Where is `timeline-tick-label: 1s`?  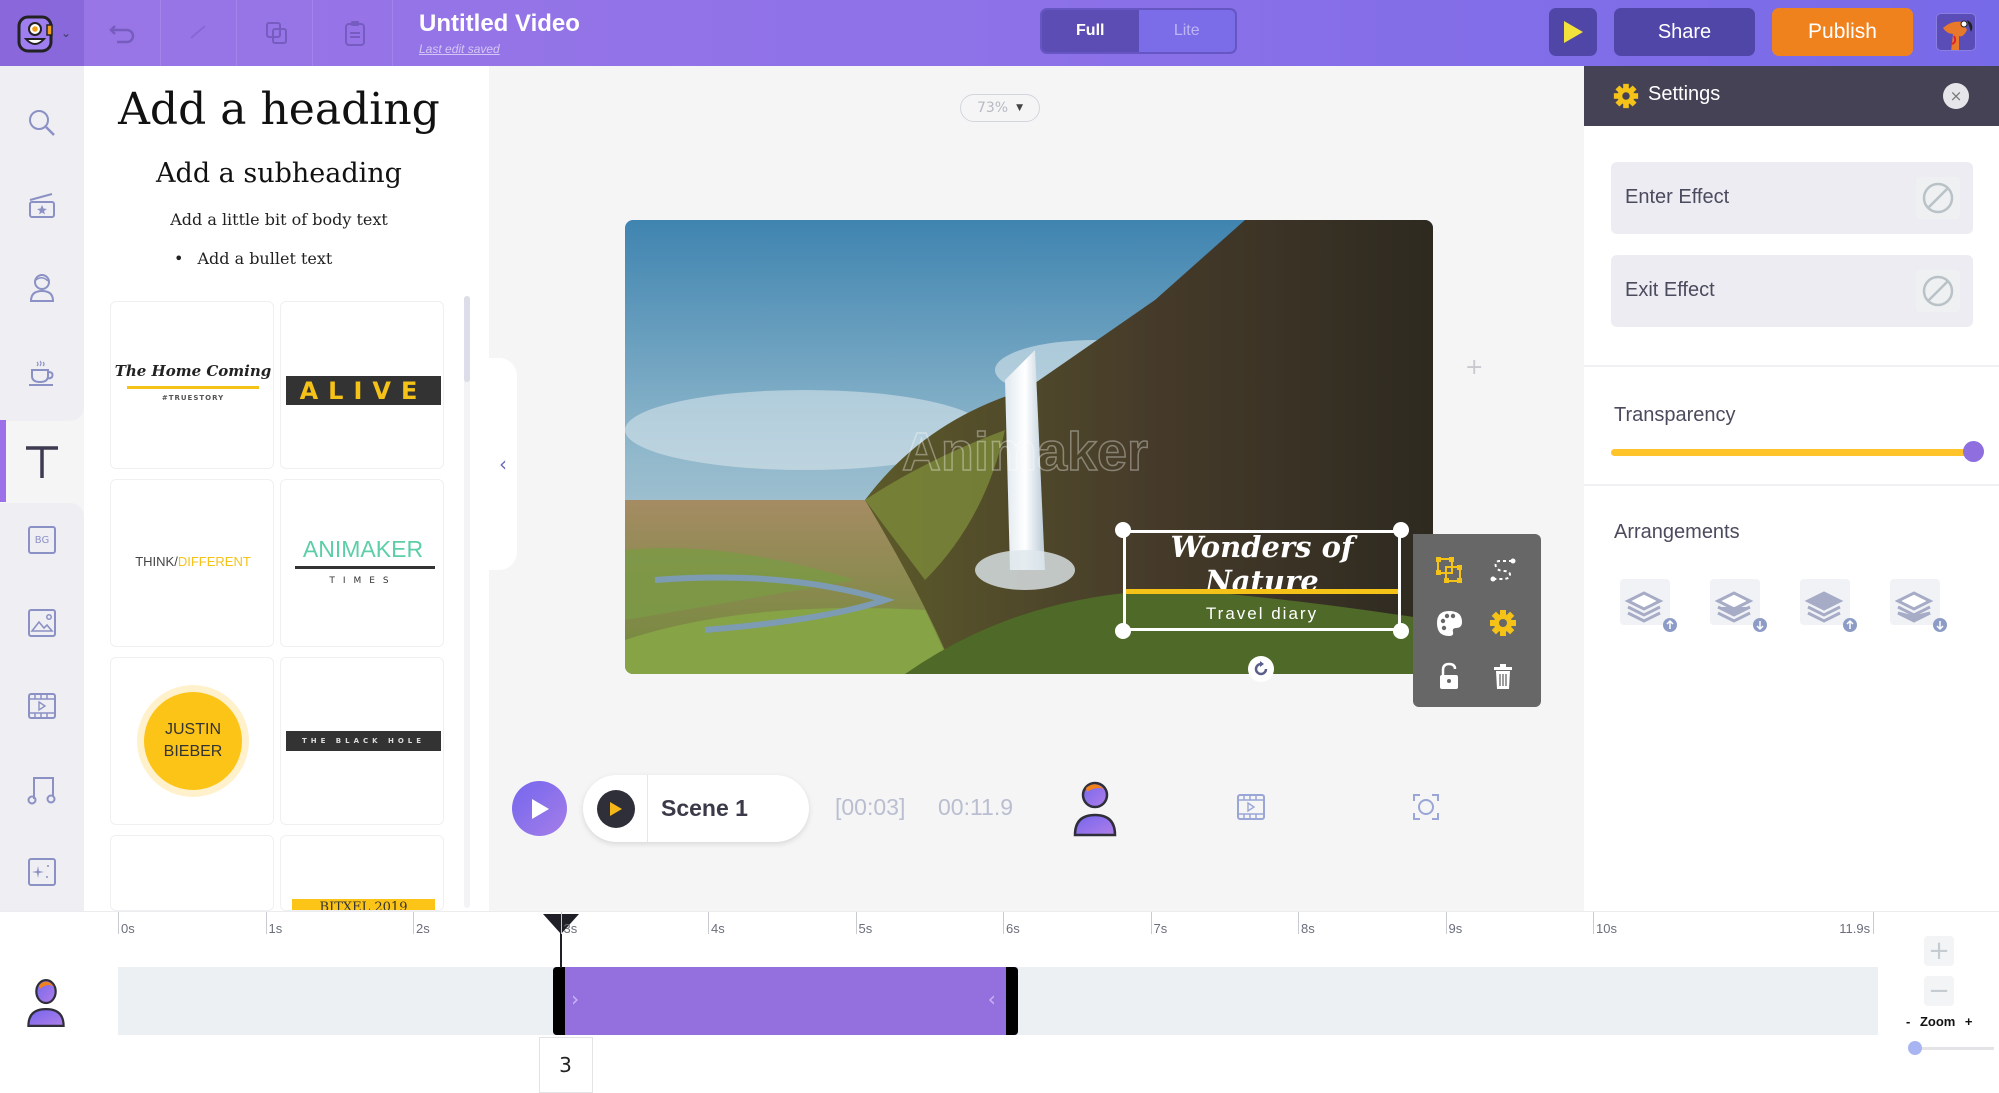
timeline-tick-label: 1s is located at coordinates (275, 928).